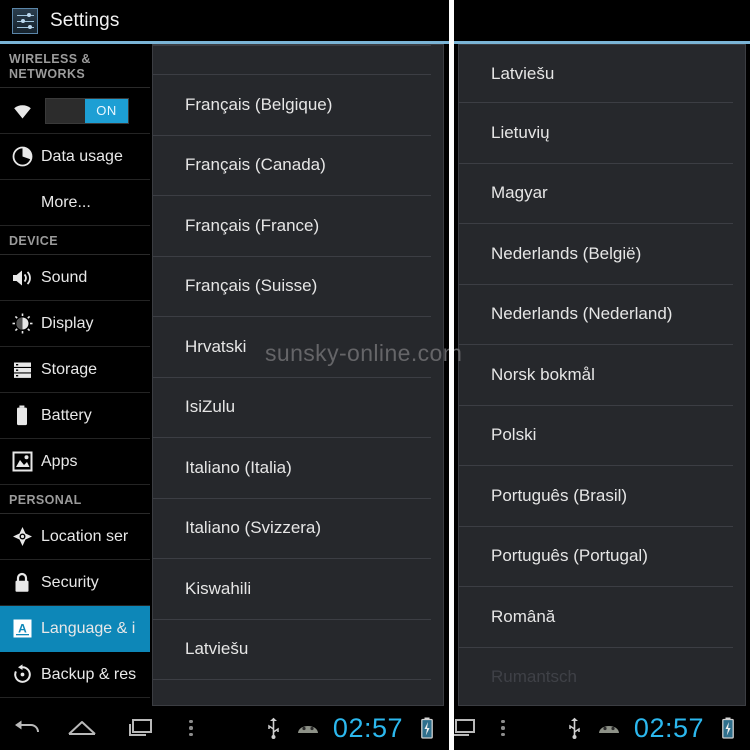 Image resolution: width=750 pixels, height=750 pixels. I want to click on sidebar-item-security: Security, so click(75, 583).